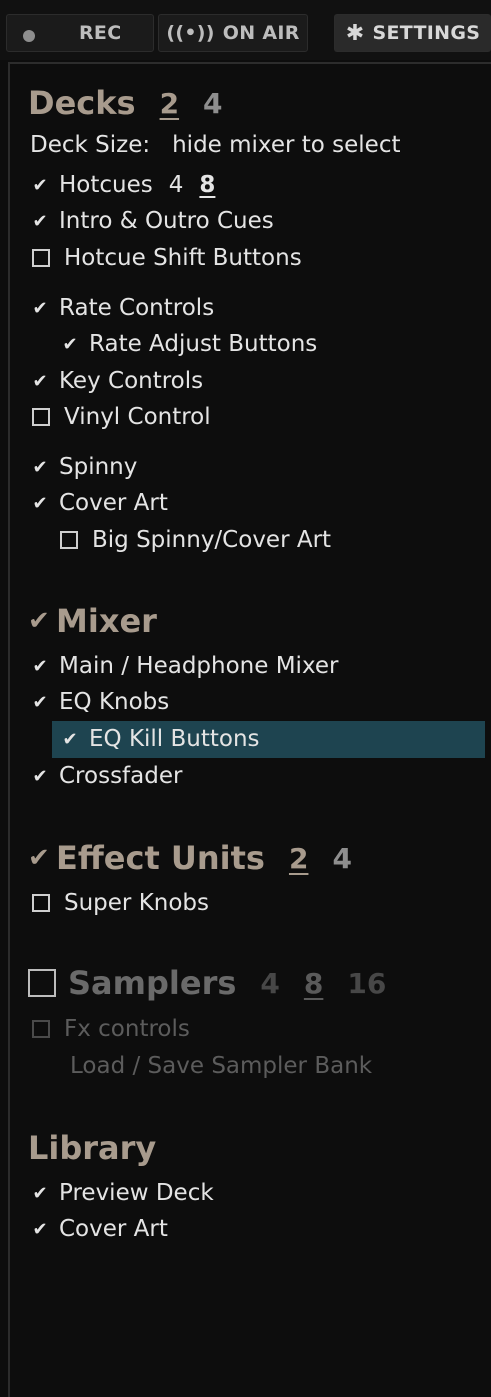 The height and width of the screenshot is (1397, 491). Describe the element at coordinates (106, 621) in the screenshot. I see `mixer-title: Mixer` at that location.